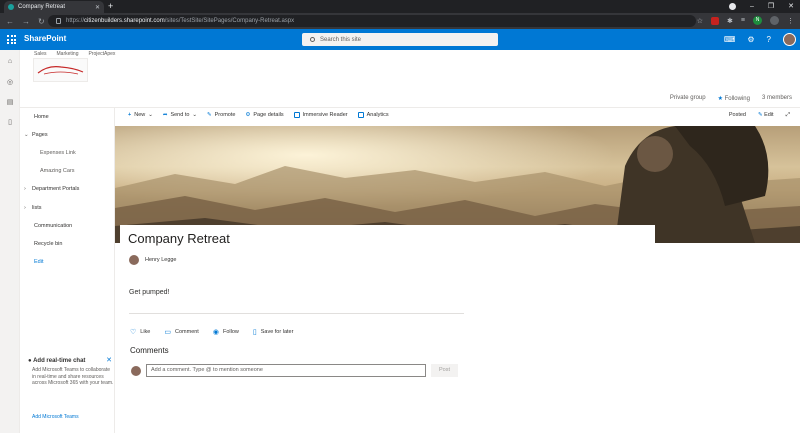 Image resolution: width=800 pixels, height=433 pixels. Describe the element at coordinates (45, 38) in the screenshot. I see `app-name: SharePoint` at that location.